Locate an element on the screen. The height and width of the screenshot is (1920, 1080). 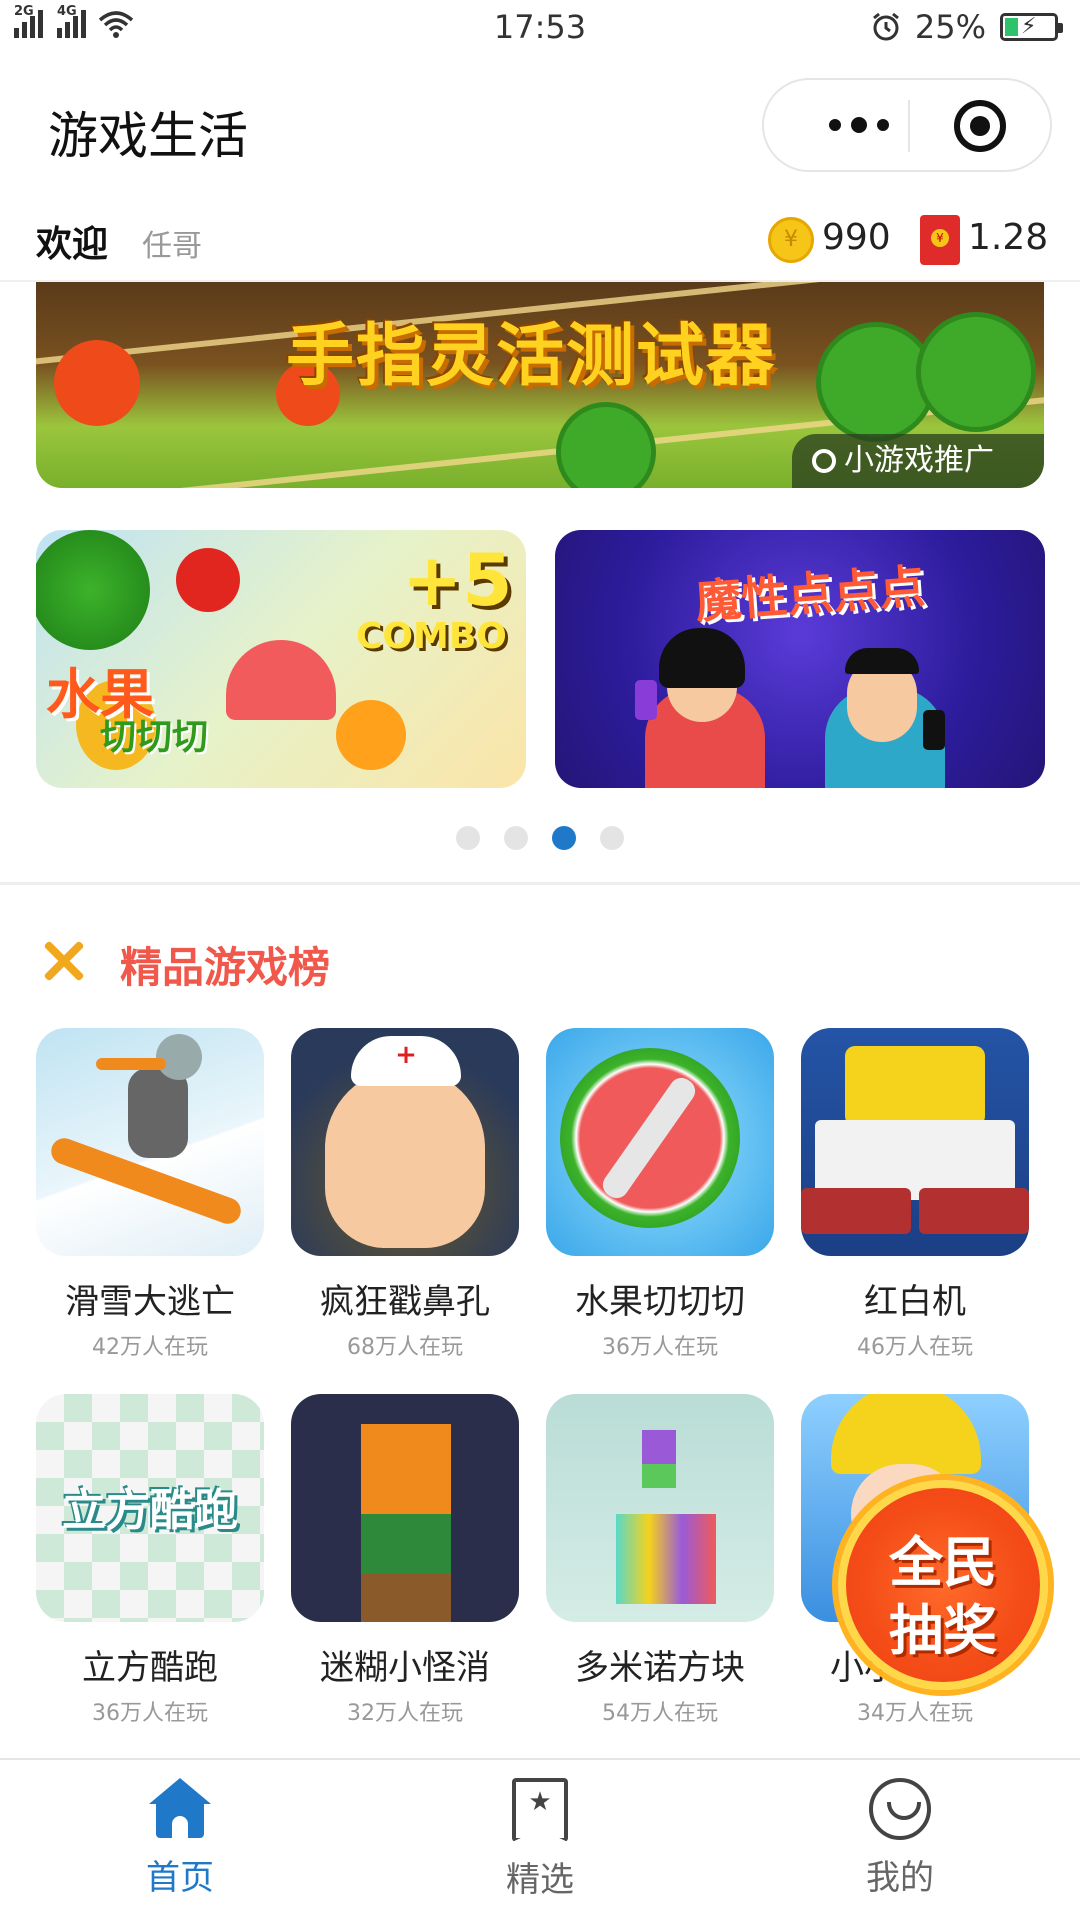
crazy-nose-icon: + is located at coordinates (405, 1142).